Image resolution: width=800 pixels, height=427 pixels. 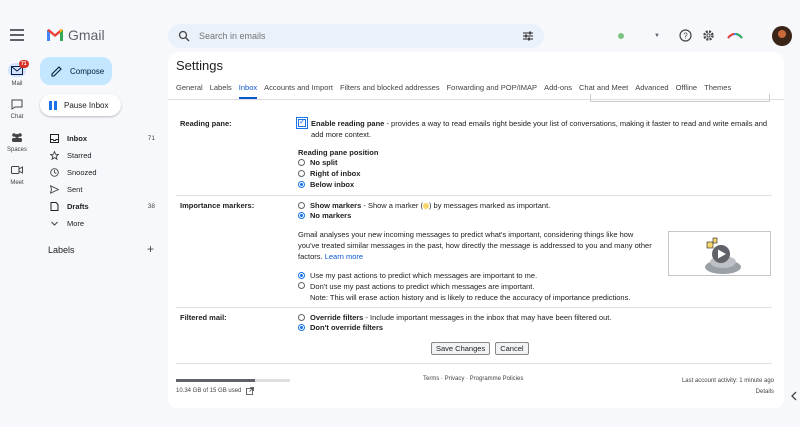 I want to click on nav-drafts-label: Drafts, so click(x=78, y=206).